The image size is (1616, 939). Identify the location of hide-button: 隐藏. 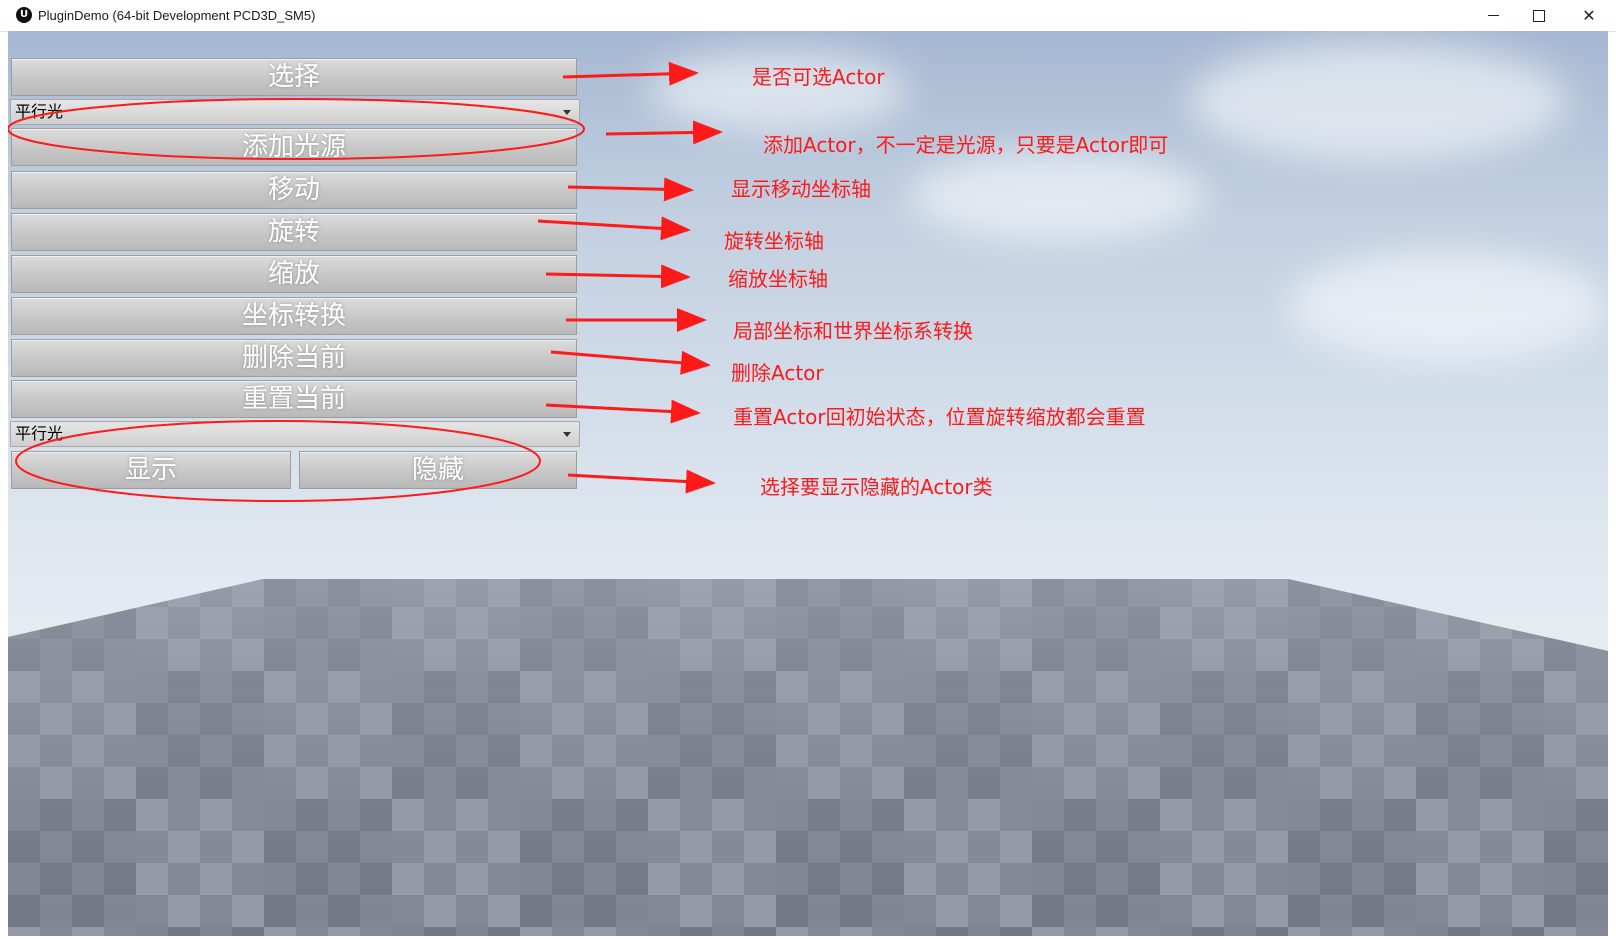
(438, 470).